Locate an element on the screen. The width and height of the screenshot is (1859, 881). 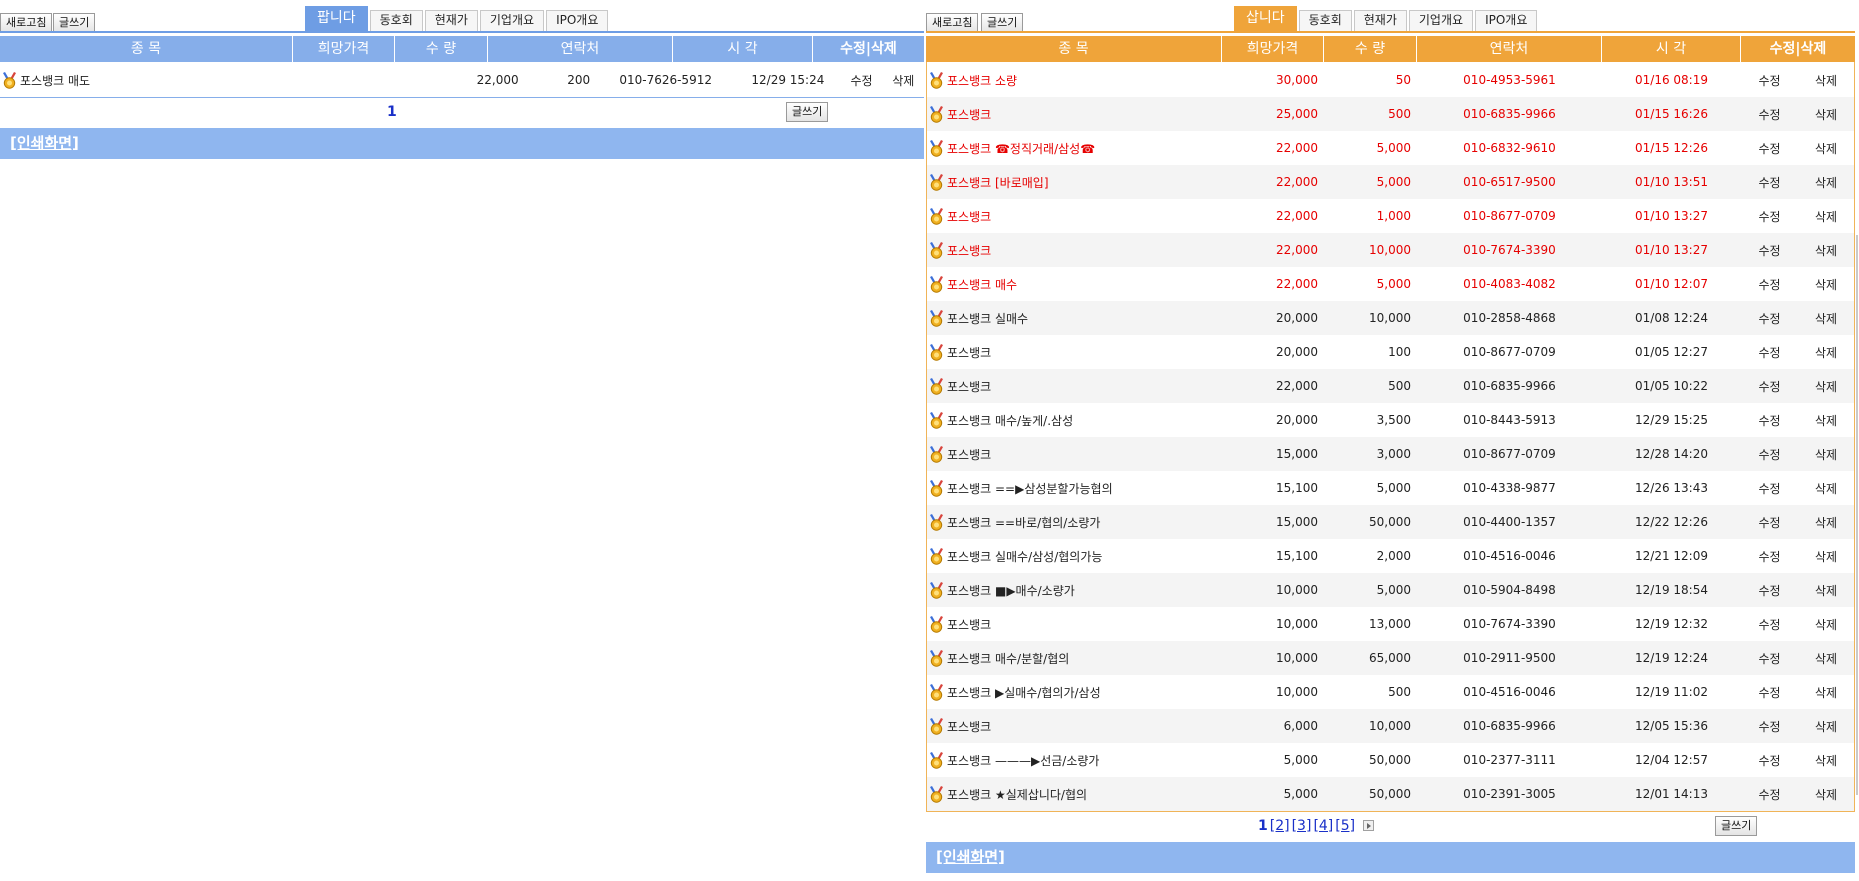
row-name: 포스뱅크 매도 is located at coordinates (55, 80).